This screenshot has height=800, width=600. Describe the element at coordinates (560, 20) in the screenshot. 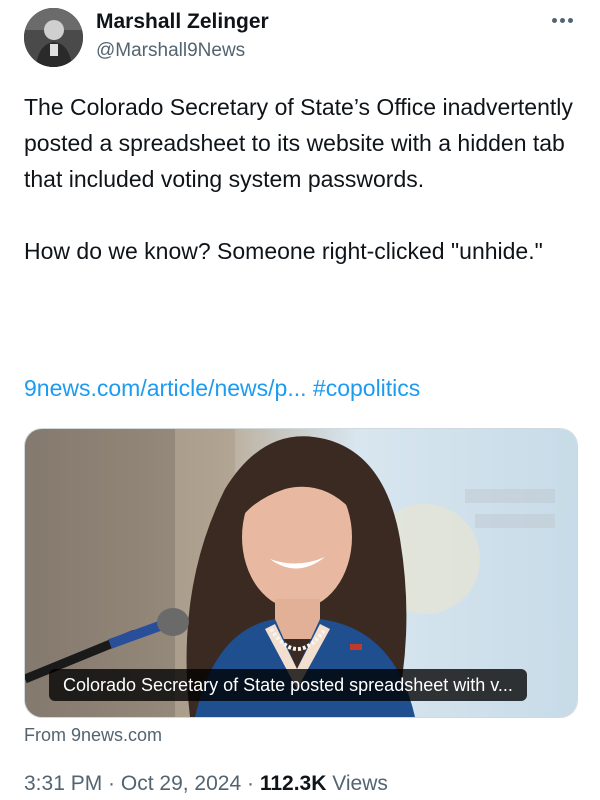

I see `more-options-icon` at that location.